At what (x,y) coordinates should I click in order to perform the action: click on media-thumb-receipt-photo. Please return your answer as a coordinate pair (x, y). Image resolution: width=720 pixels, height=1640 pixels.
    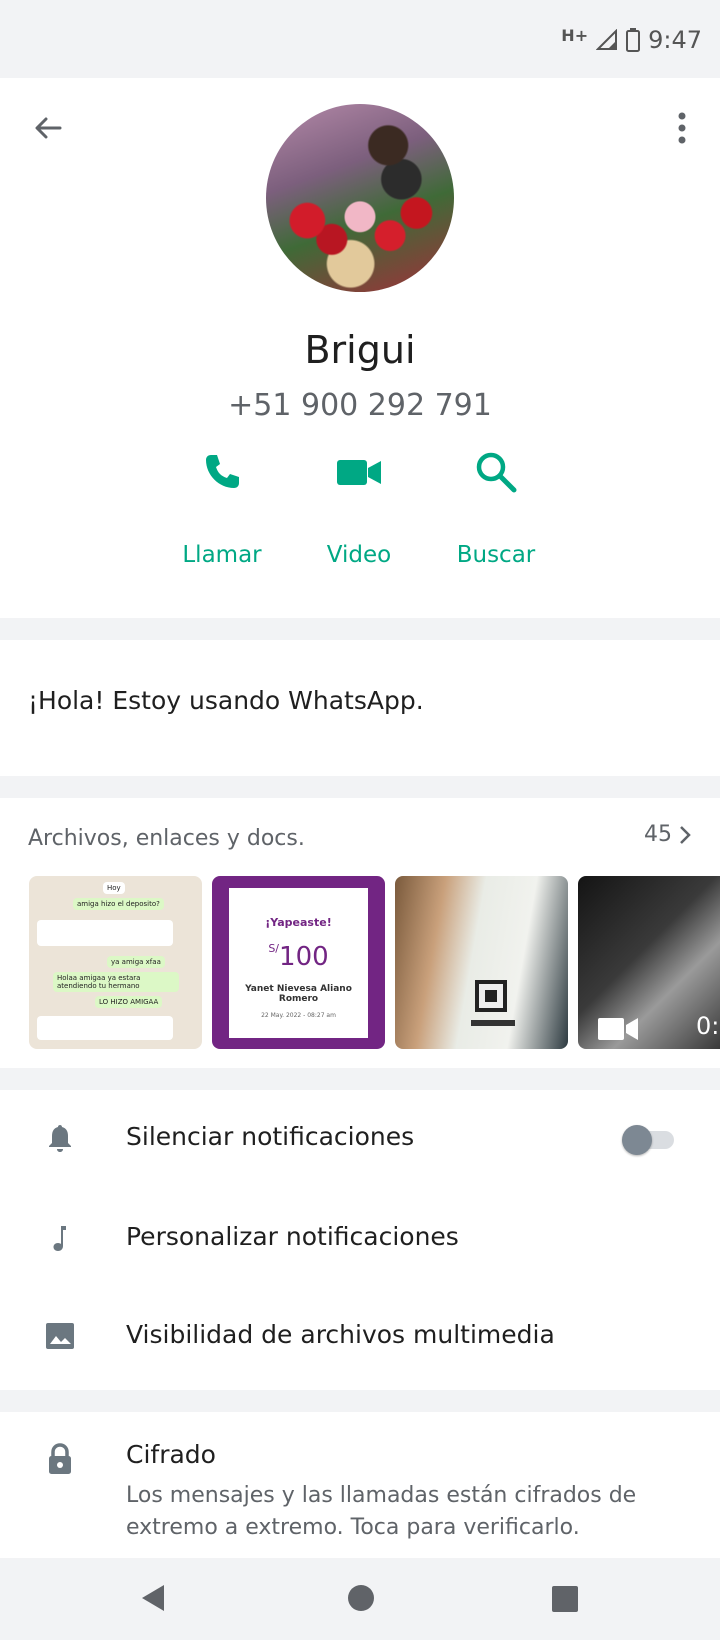
    Looking at the image, I should click on (481, 962).